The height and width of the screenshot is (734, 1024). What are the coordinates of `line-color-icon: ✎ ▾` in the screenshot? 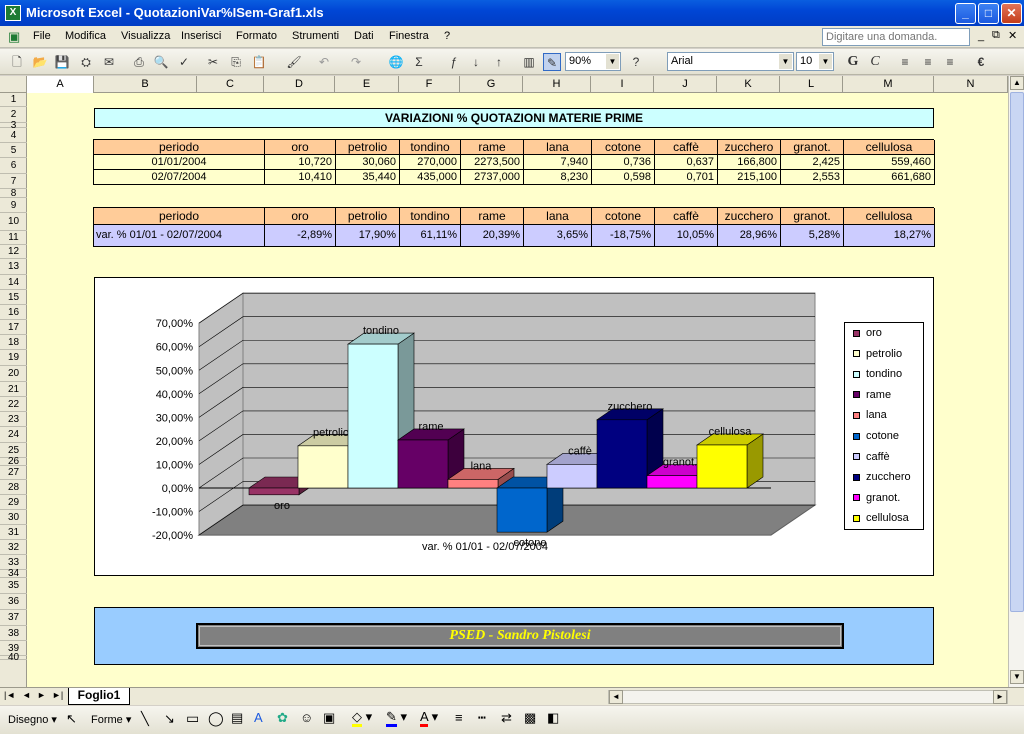 It's located at (396, 718).